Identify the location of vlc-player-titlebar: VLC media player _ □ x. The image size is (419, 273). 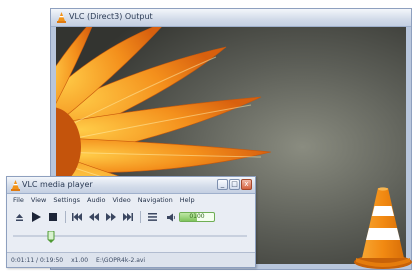
(131, 185).